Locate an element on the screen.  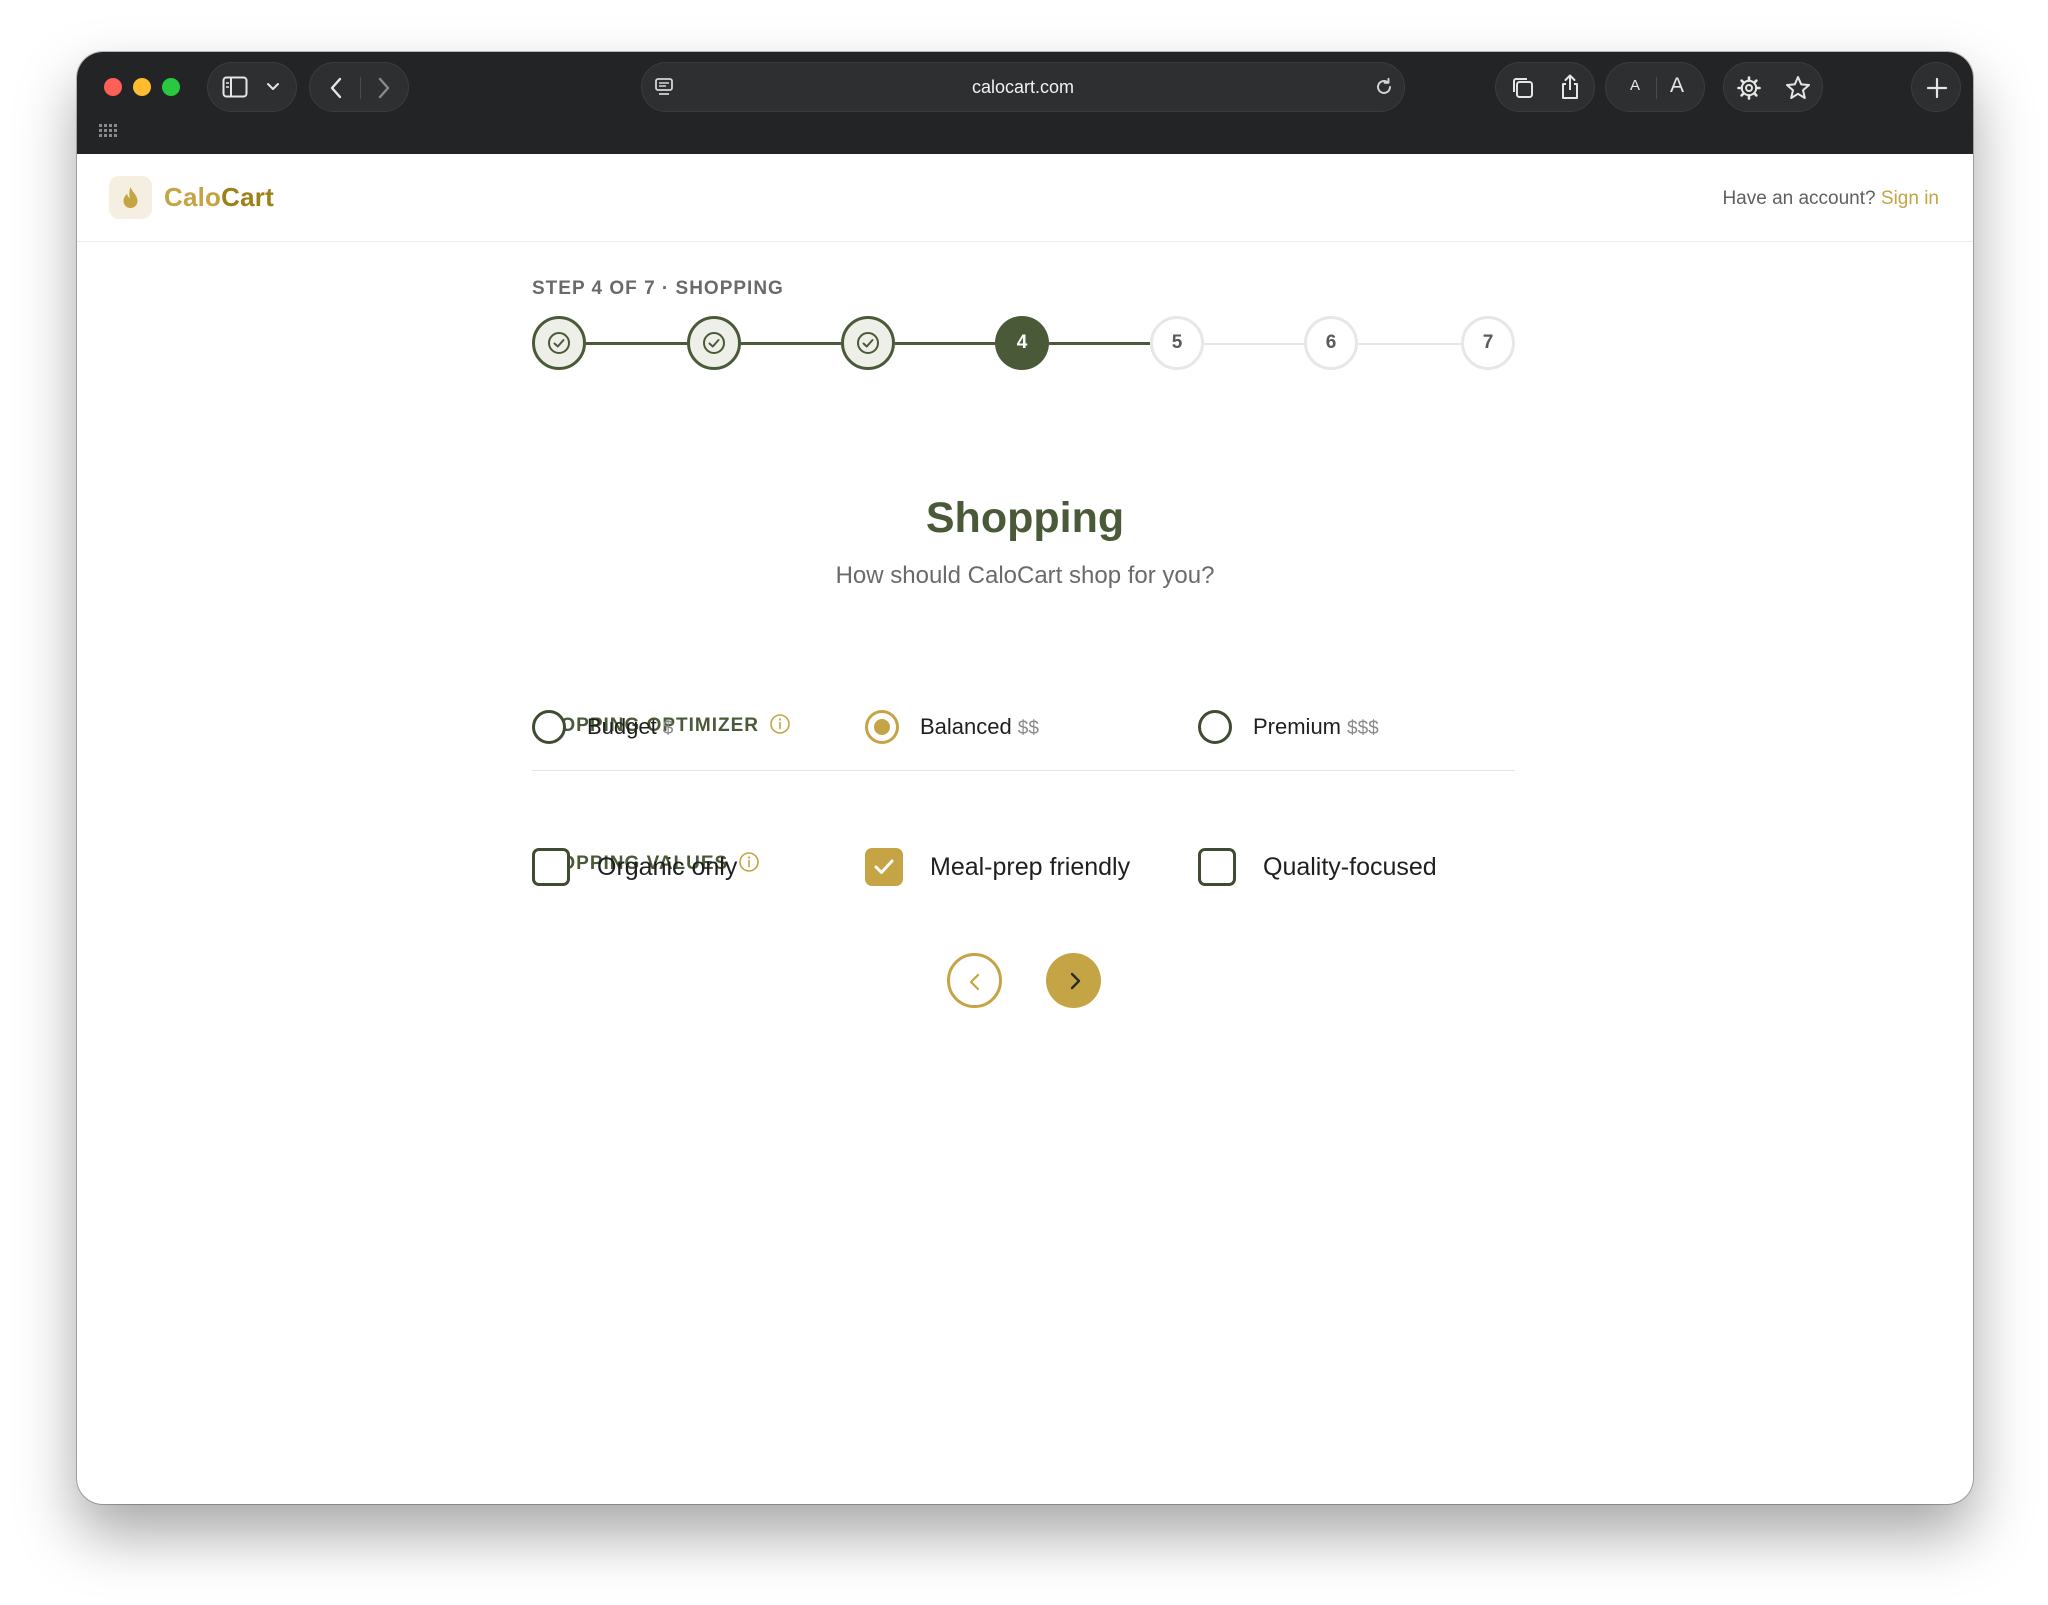
plus-icon is located at coordinates (1937, 88).